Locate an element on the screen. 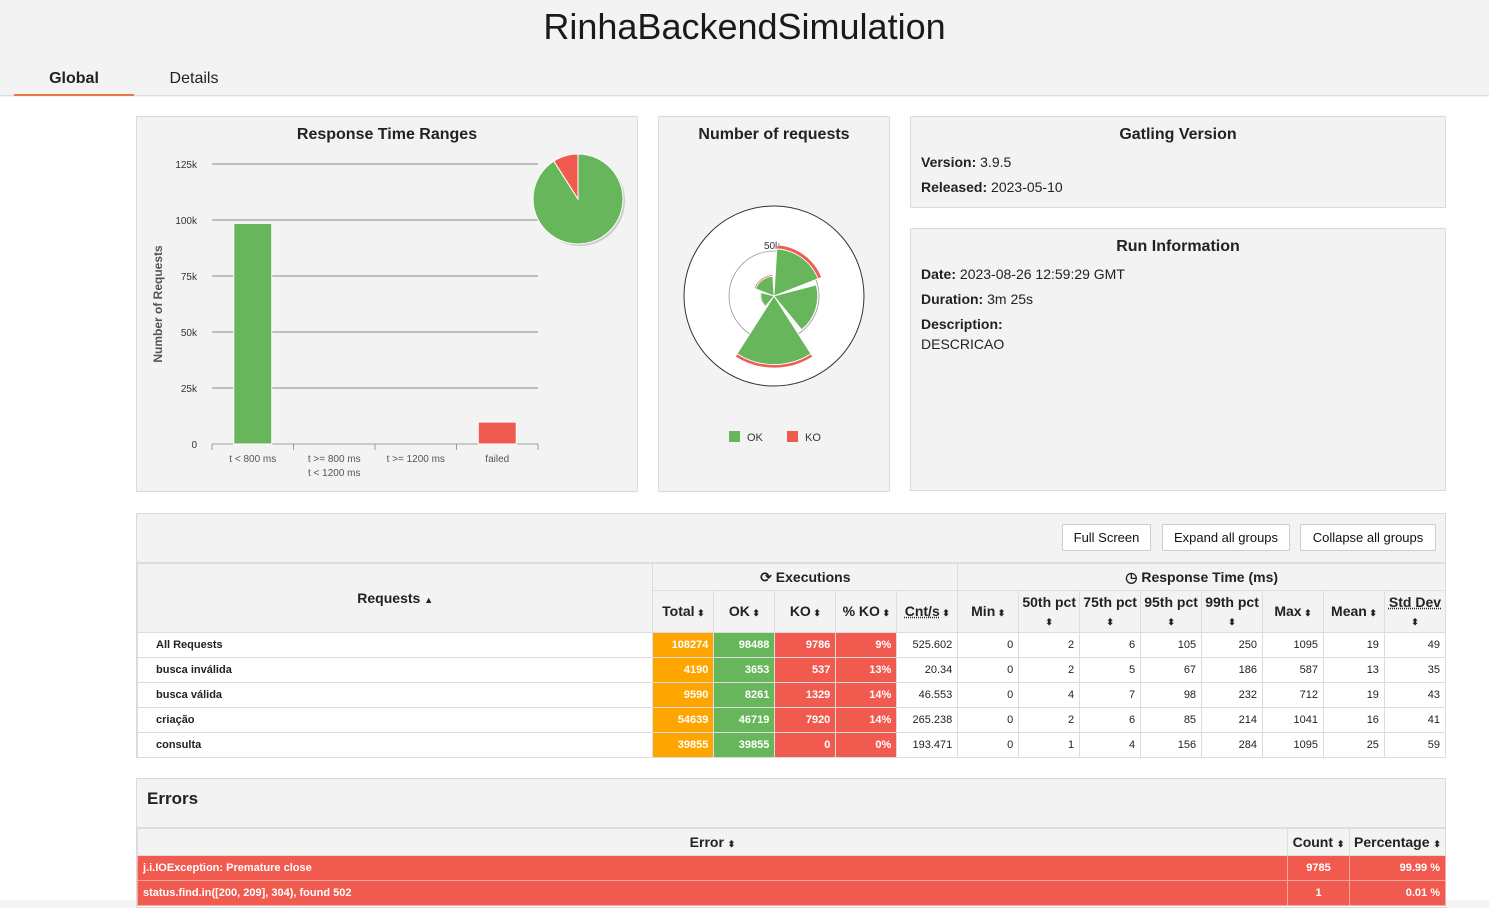  table-cell: 0% is located at coordinates (866, 745).